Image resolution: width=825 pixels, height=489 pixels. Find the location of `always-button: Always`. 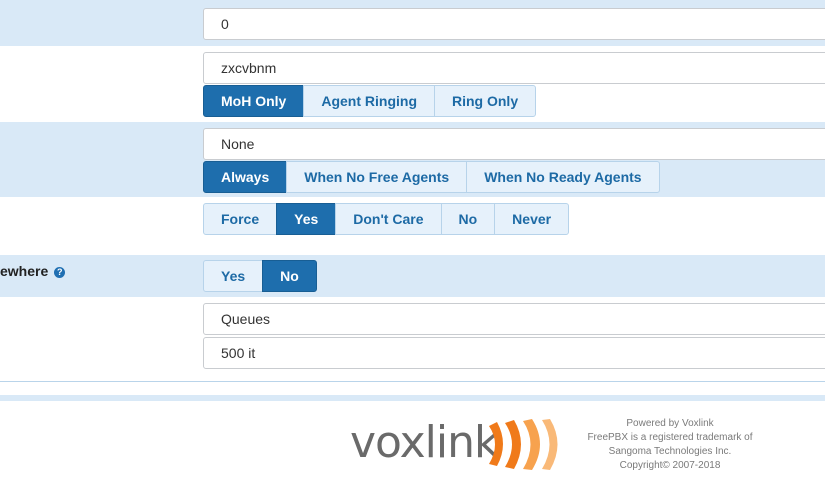

always-button: Always is located at coordinates (245, 177).